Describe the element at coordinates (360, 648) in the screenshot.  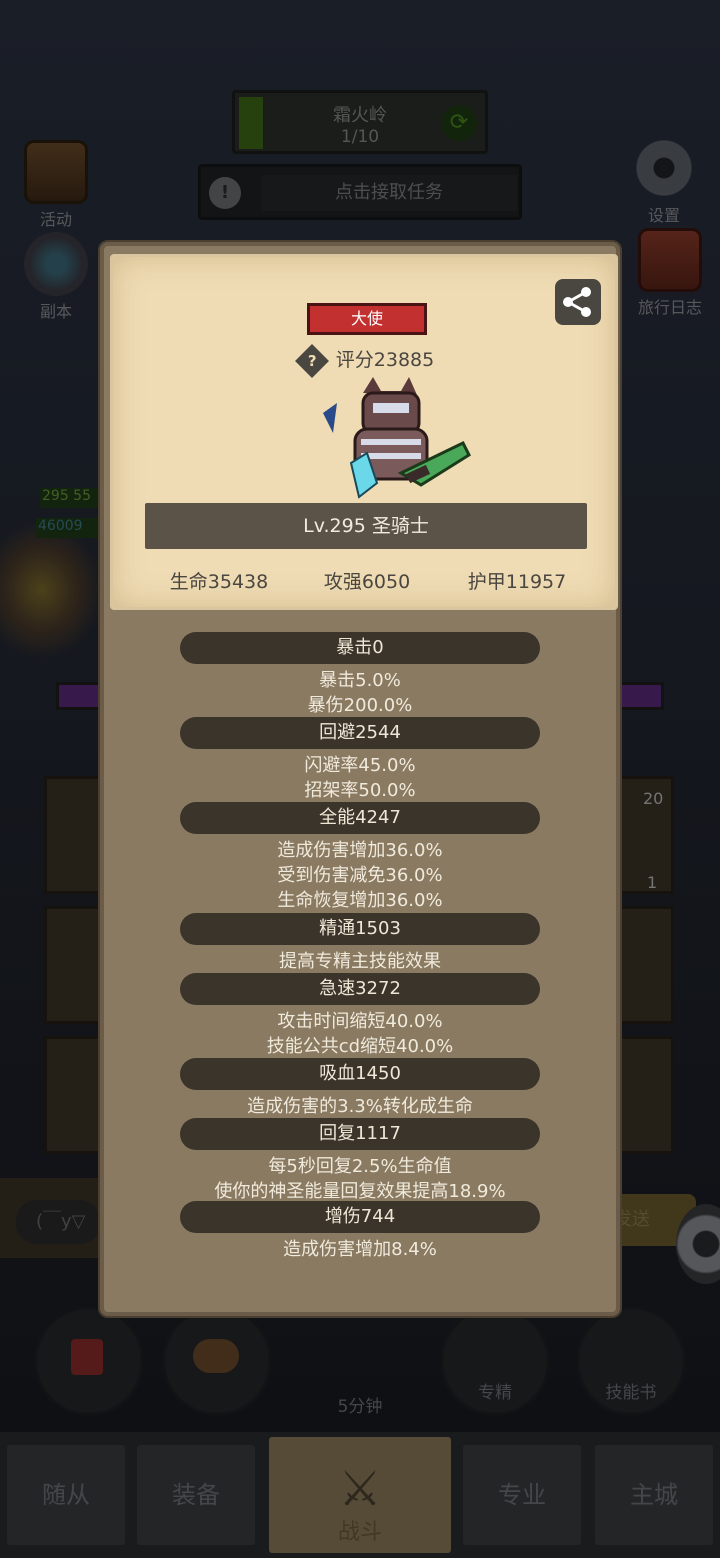
I see `stat-title-crit: 暴击0` at that location.